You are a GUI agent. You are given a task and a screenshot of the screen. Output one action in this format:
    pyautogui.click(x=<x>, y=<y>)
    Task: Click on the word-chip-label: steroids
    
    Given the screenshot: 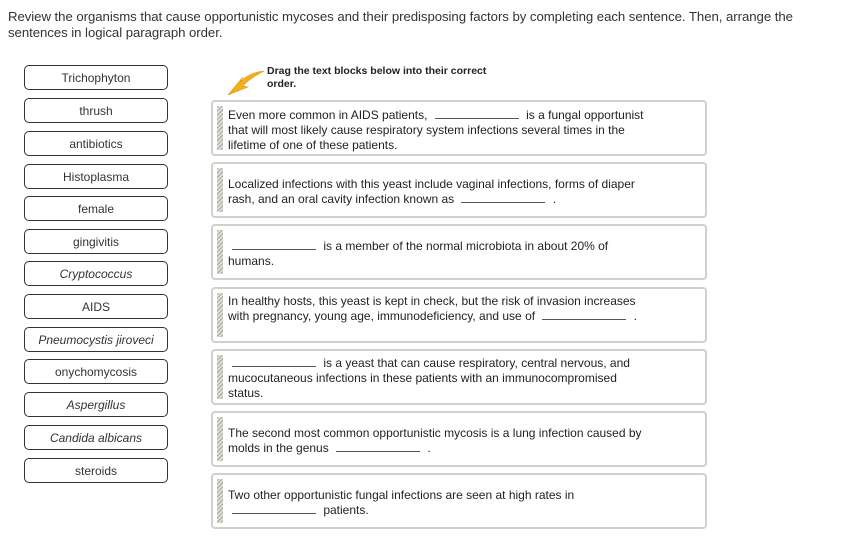 What is the action you would take?
    pyautogui.click(x=96, y=470)
    